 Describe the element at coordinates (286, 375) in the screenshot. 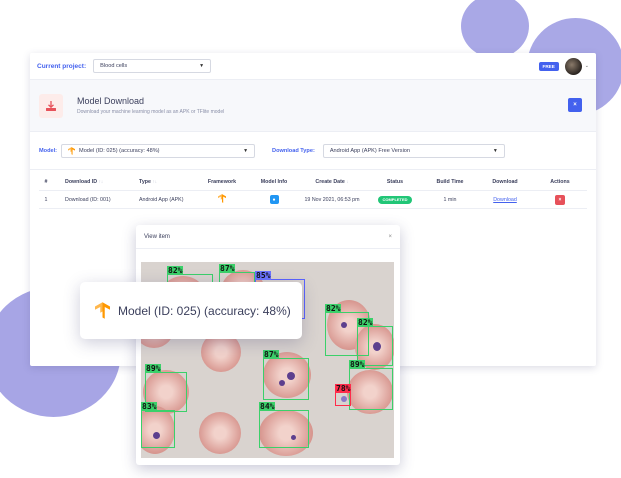

I see `detection-box: 87%` at that location.